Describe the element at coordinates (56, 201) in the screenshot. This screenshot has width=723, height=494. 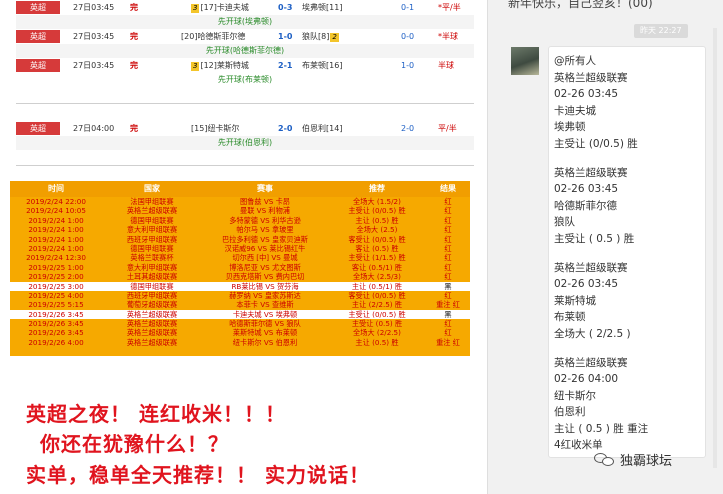
I see `row-date: 2019/2/24 22:00` at that location.